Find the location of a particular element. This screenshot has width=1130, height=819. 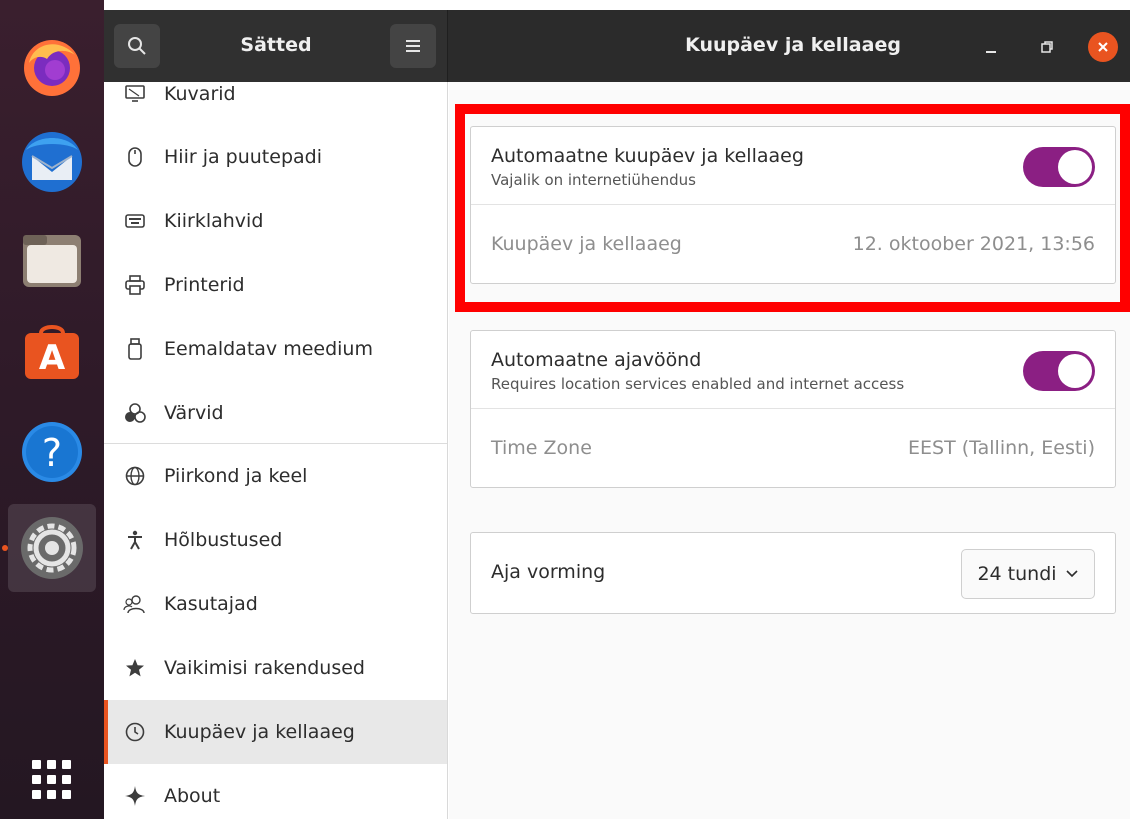

sidebar-item-label: Eemaldatav meedium is located at coordinates (268, 349).